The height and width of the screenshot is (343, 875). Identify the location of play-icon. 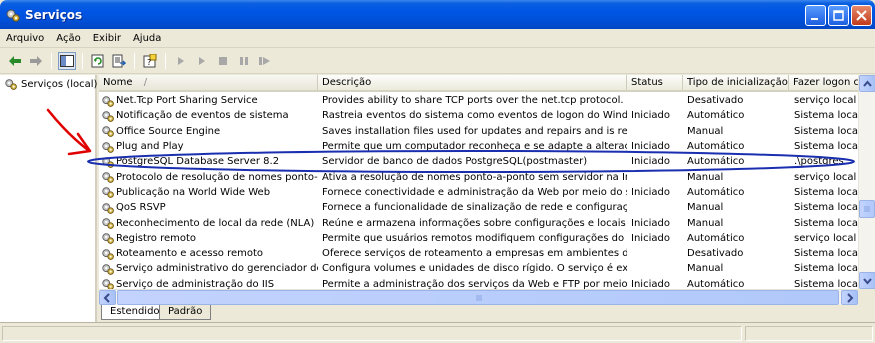
(202, 60).